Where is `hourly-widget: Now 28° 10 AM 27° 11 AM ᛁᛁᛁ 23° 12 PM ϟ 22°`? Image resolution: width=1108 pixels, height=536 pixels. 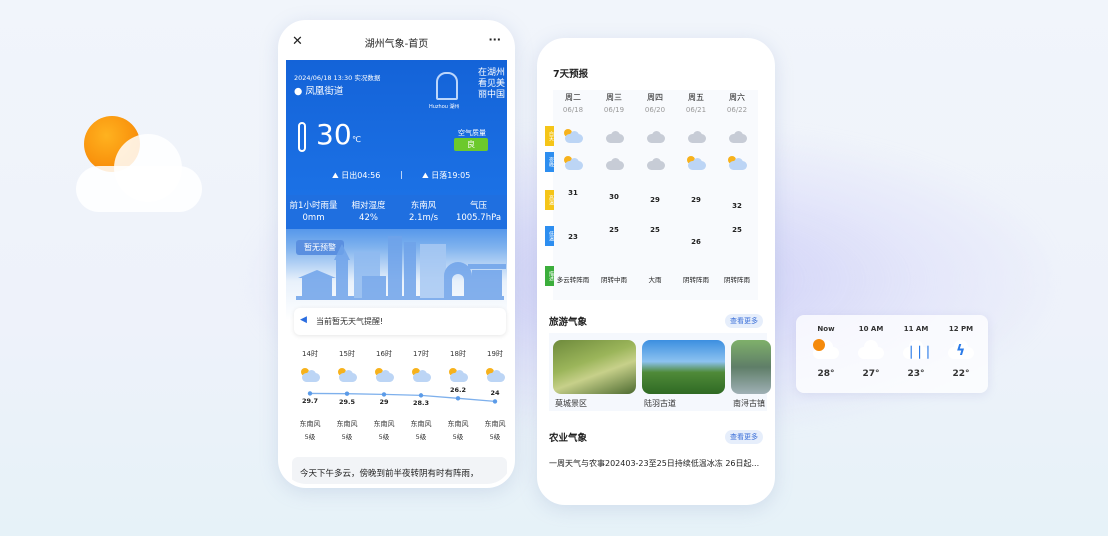
hourly-widget: Now 28° 10 AM 27° 11 AM ᛁᛁᛁ 23° 12 PM ϟ 22° is located at coordinates (892, 354).